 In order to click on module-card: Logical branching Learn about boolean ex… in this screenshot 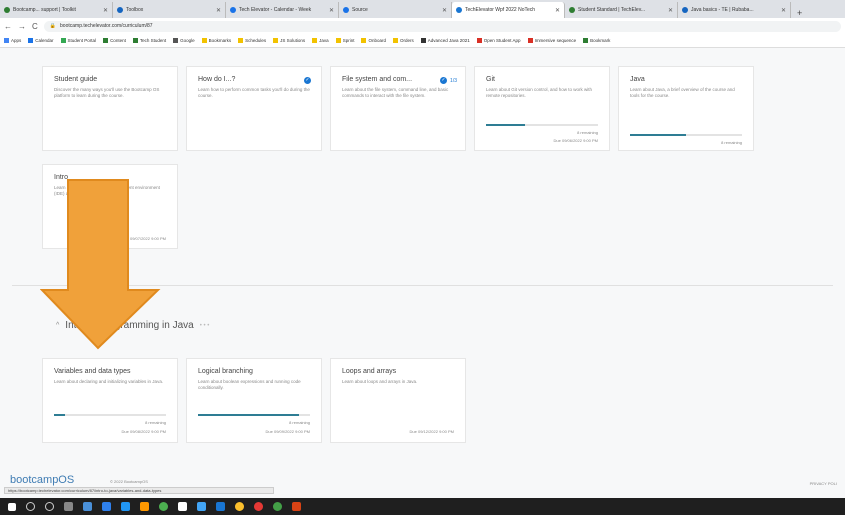, I will do `click(254, 400)`.